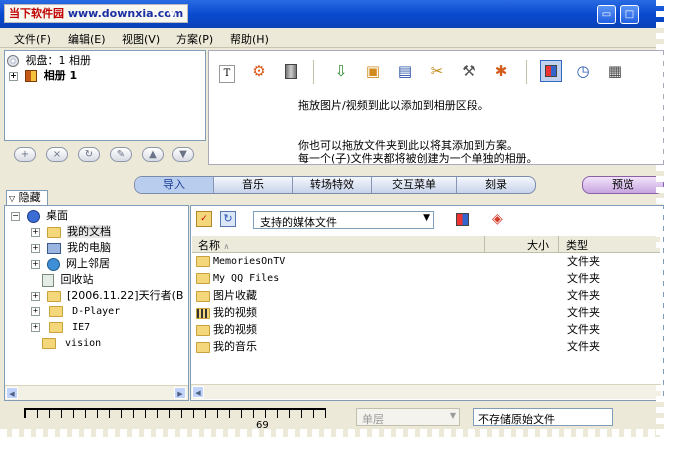  Describe the element at coordinates (341, 71) in the screenshot. I see `import-icon: ⇩` at that location.